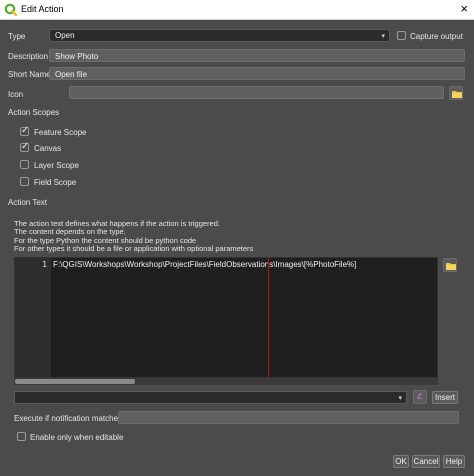 This screenshot has width=474, height=476. I want to click on canvas-scope-checkbox: ✓, so click(25, 146).